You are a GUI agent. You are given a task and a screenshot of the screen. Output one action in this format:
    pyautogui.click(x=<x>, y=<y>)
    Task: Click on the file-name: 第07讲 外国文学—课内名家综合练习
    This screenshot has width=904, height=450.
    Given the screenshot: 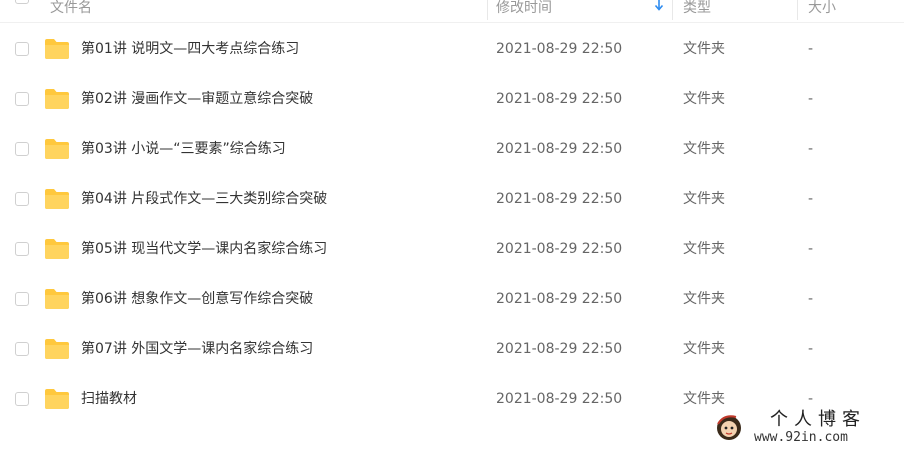 What is the action you would take?
    pyautogui.click(x=197, y=349)
    